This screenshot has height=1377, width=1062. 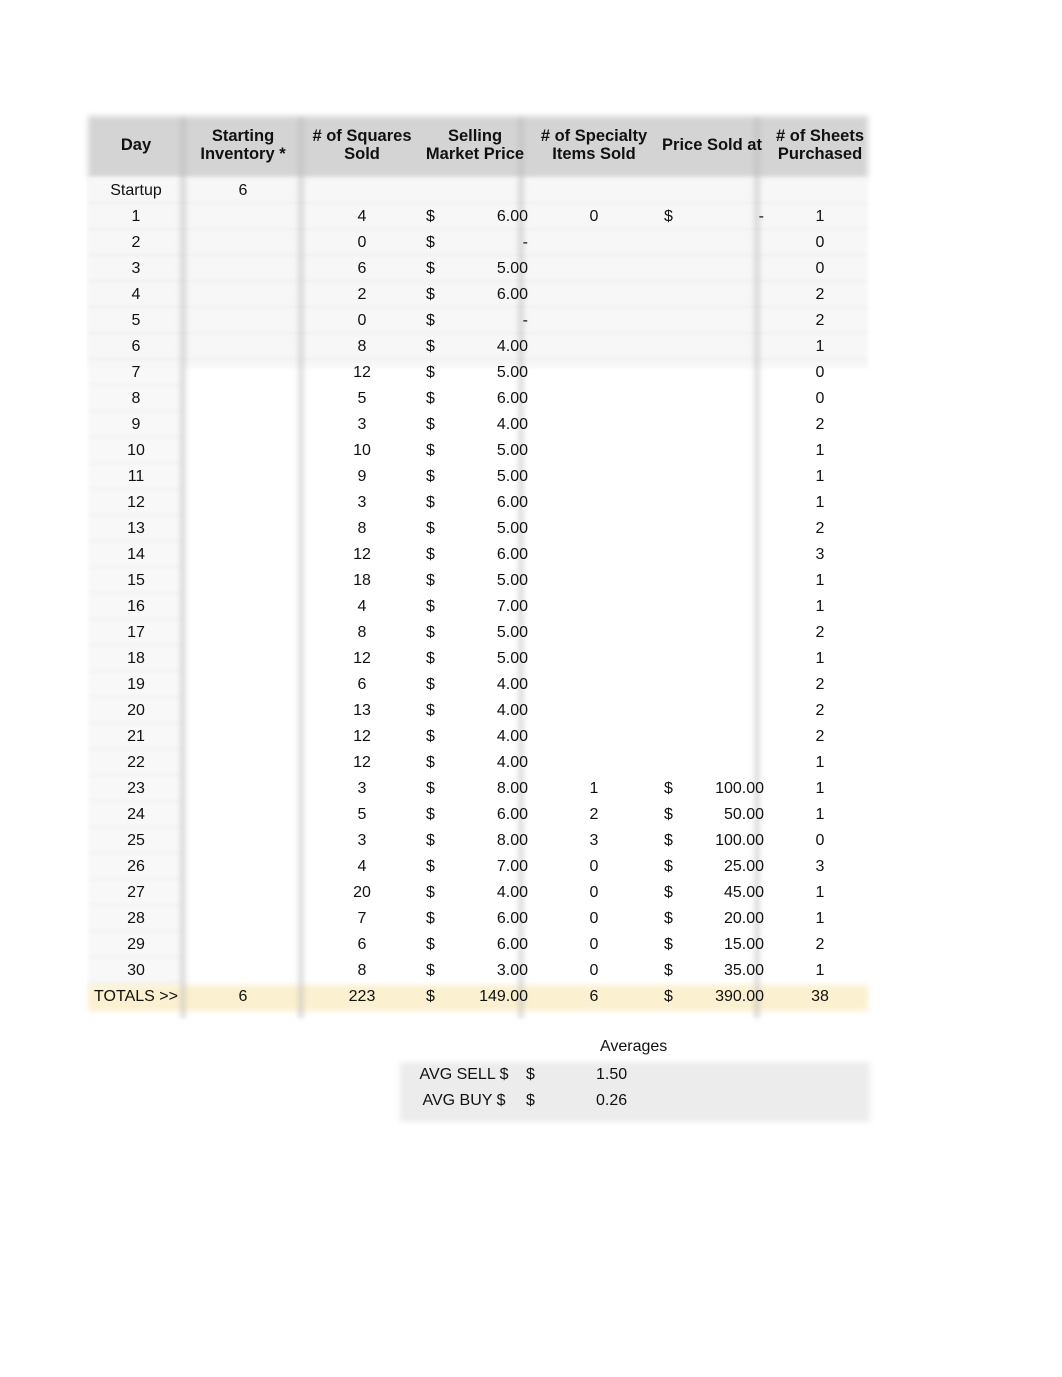 I want to click on cell-starting-inventory: 6, so click(x=243, y=191).